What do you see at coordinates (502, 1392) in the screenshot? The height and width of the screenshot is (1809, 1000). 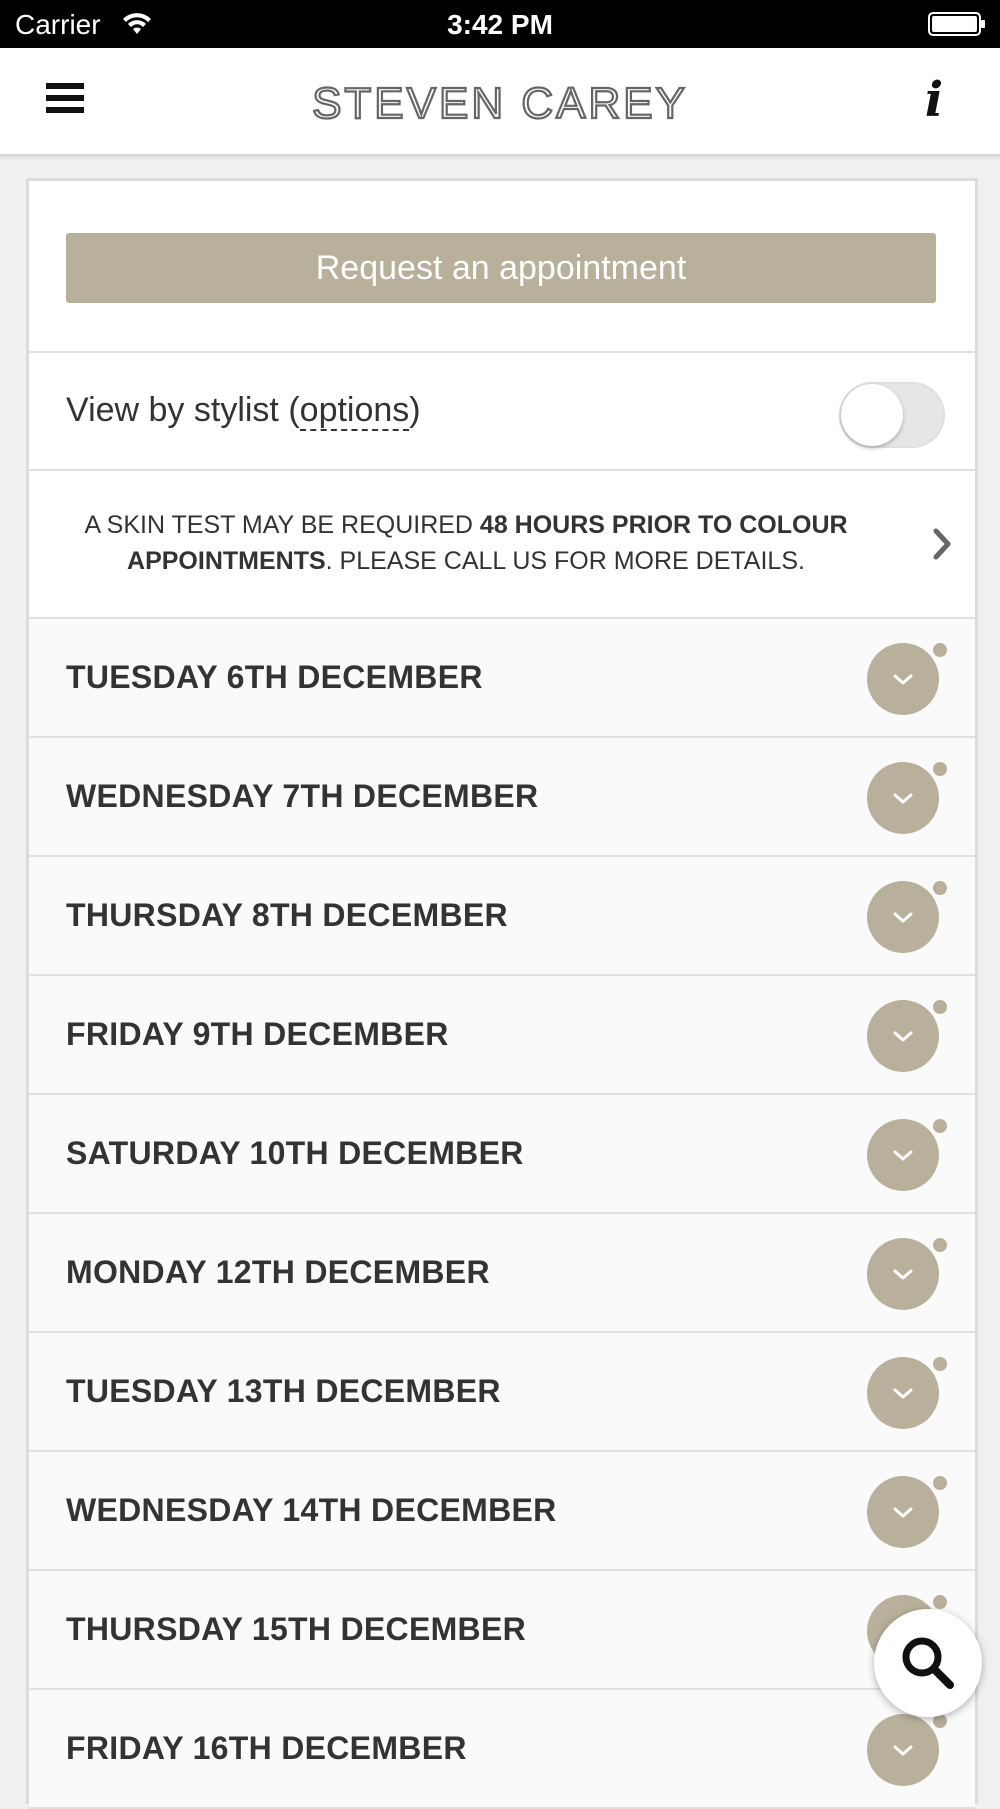 I see `day-row: TUESDAY 13TH DECEMBER` at bounding box center [502, 1392].